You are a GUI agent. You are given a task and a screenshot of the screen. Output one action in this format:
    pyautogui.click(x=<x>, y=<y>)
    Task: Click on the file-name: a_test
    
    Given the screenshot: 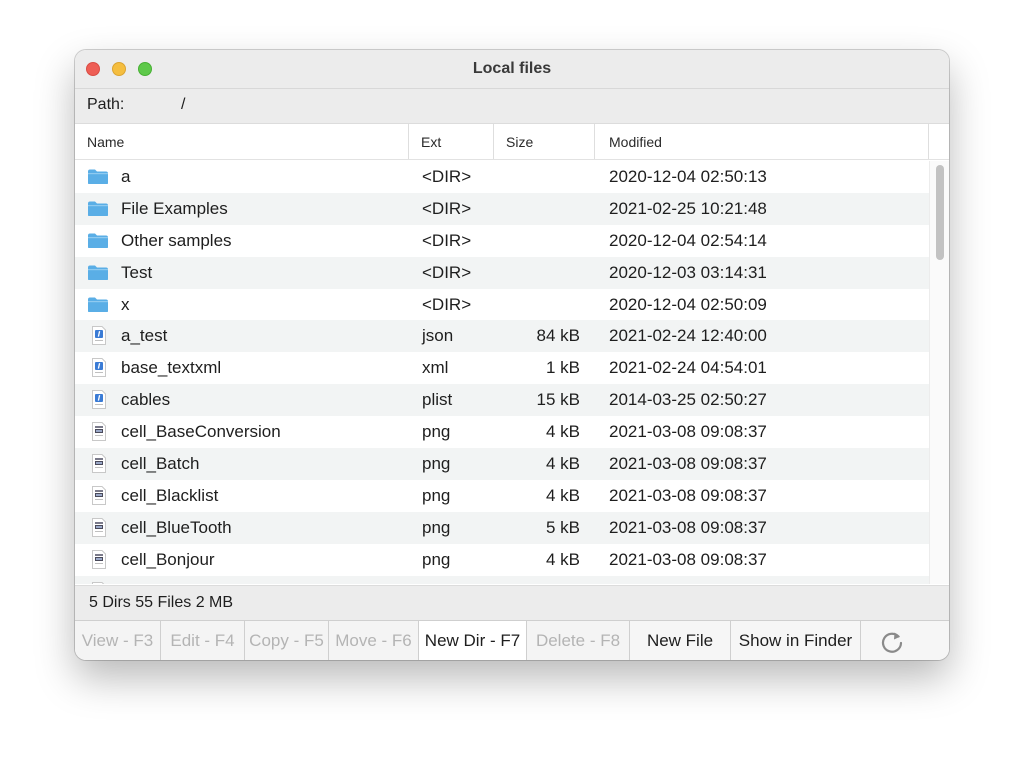 What is the action you would take?
    pyautogui.click(x=144, y=336)
    